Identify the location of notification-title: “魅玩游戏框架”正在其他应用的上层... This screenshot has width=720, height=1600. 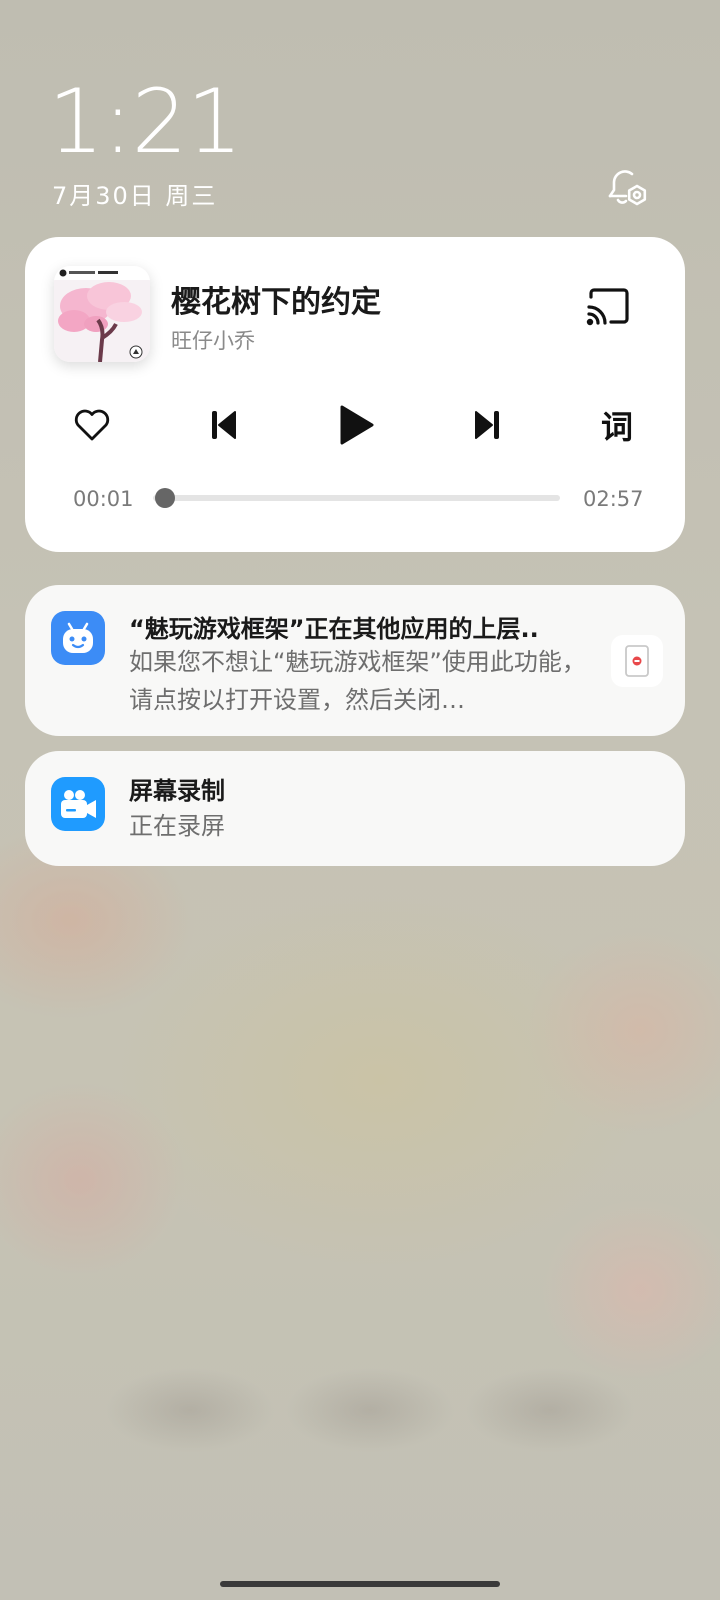
(334, 629).